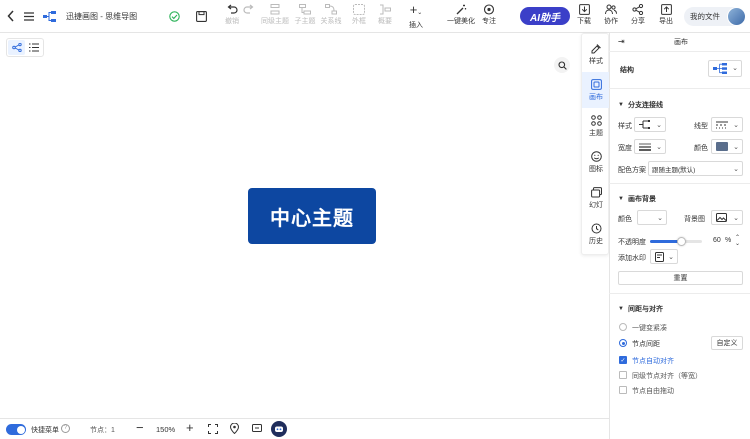 Image resolution: width=750 pixels, height=439 pixels. I want to click on collapse-panel-icon: ⇥, so click(621, 41).